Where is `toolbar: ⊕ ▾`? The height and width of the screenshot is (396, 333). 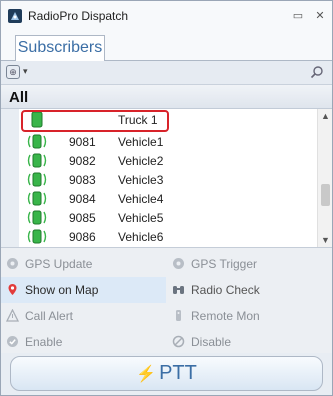
toolbar: ⊕ ▾ is located at coordinates (166, 73).